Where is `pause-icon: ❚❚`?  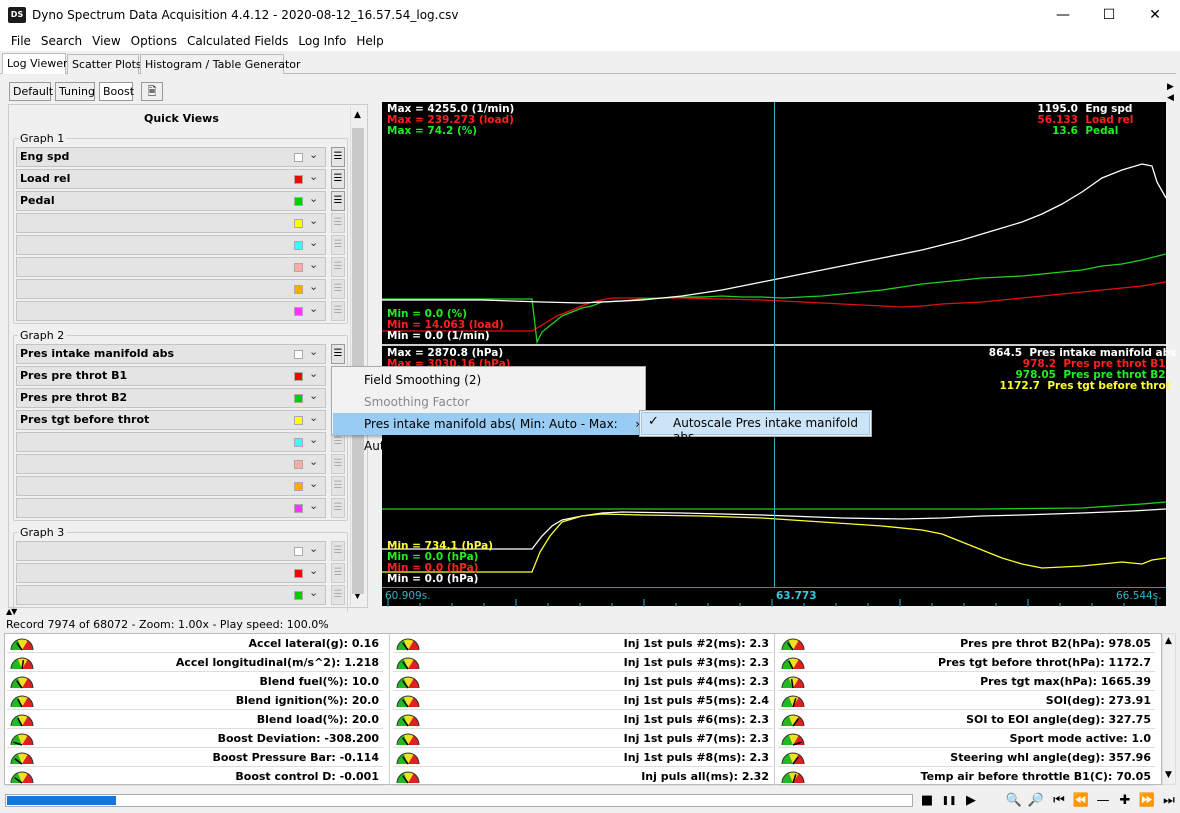
pause-icon: ❚❚ is located at coordinates (949, 801).